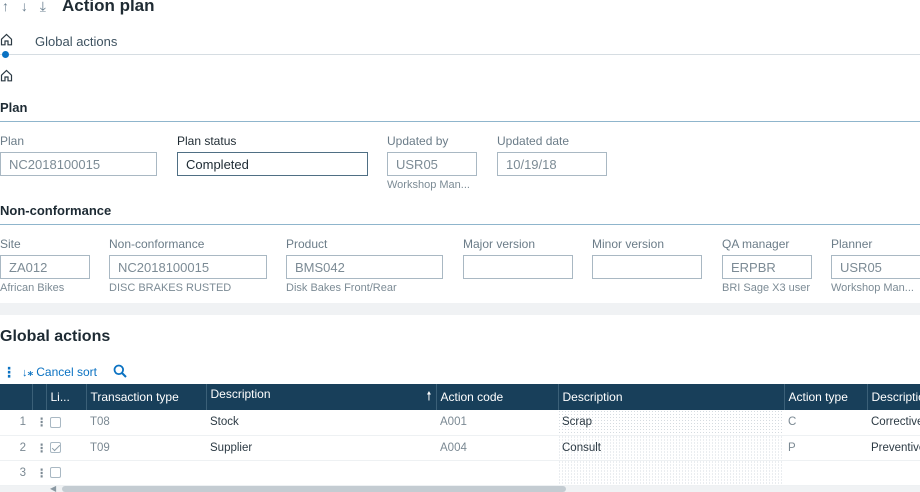  Describe the element at coordinates (53, 488) in the screenshot. I see `scroll-left-arrow-icon: ◀` at that location.